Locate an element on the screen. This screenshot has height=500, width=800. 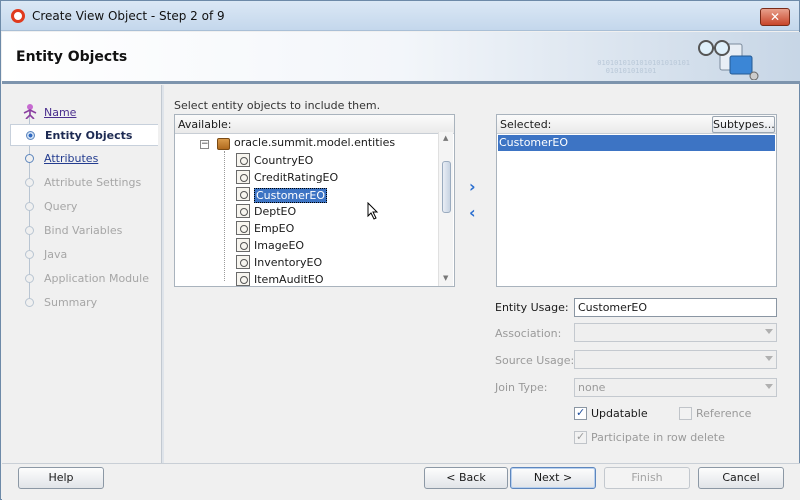
entity-name: EmpEO is located at coordinates (274, 228).